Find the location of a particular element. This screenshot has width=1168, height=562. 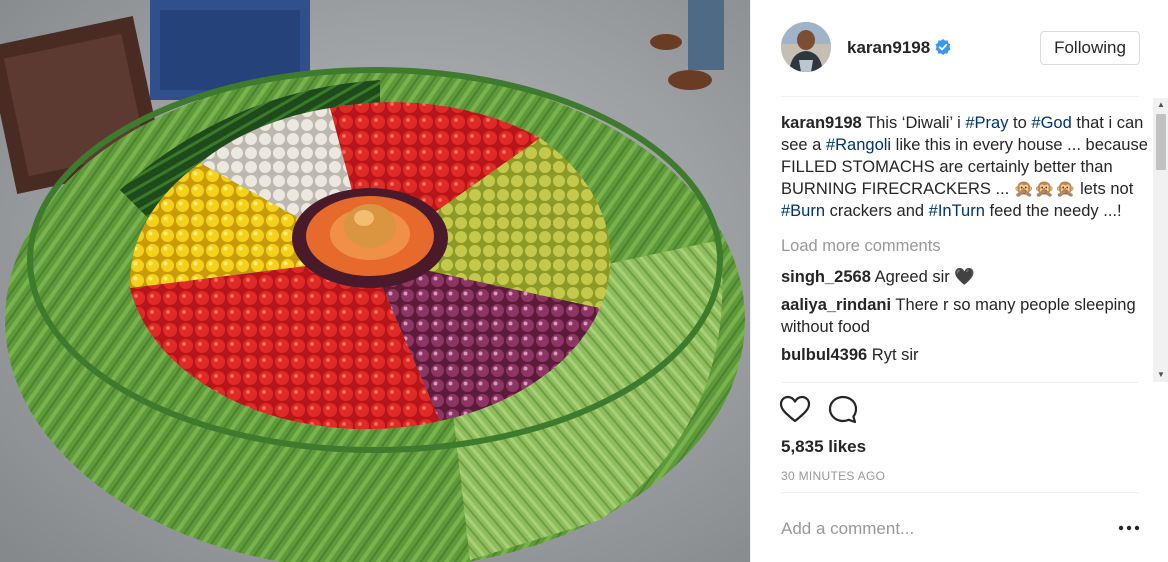

more-options-icon is located at coordinates (1129, 528).